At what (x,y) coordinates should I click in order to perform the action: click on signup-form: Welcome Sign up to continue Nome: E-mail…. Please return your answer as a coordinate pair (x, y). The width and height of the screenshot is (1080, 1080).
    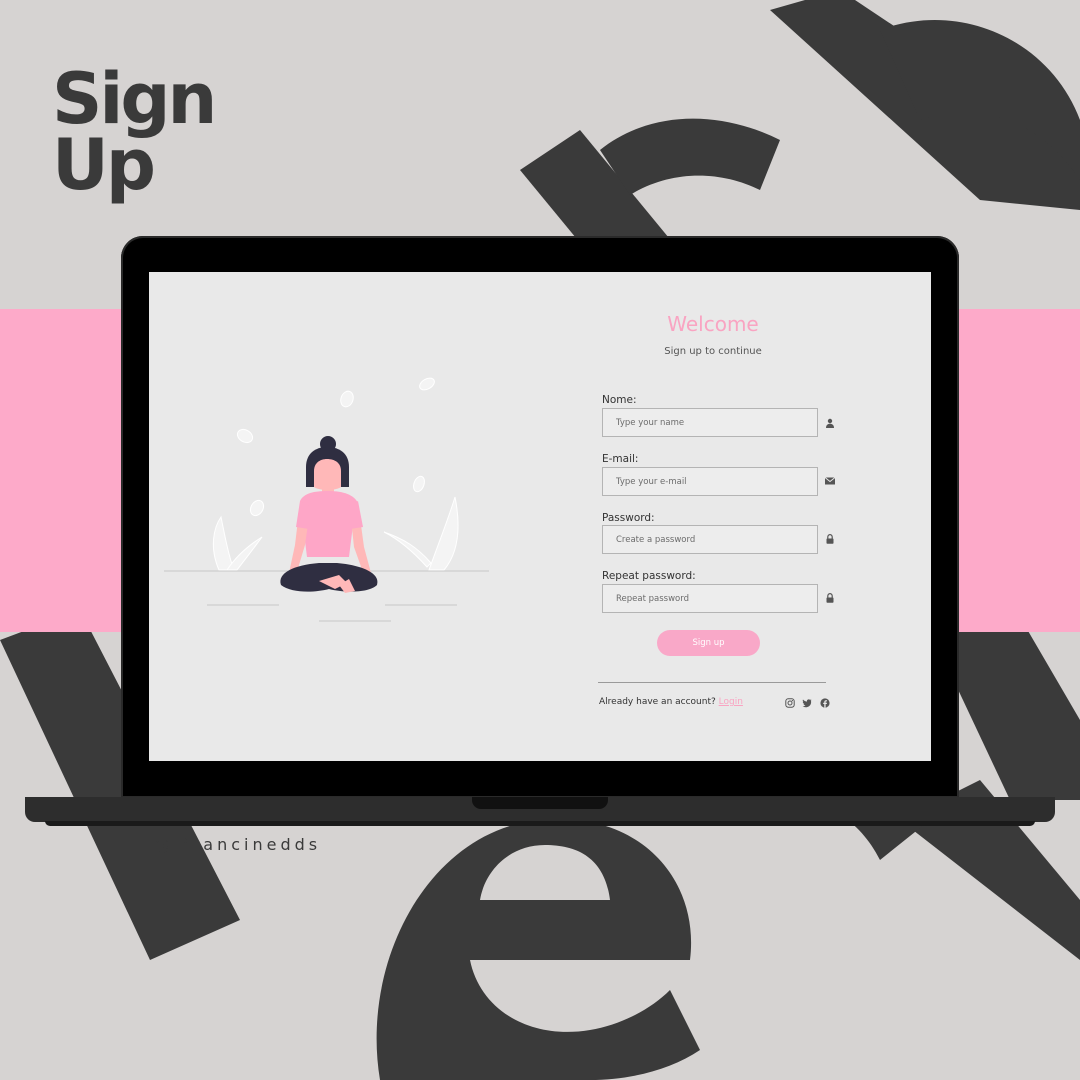
    Looking at the image, I should click on (743, 516).